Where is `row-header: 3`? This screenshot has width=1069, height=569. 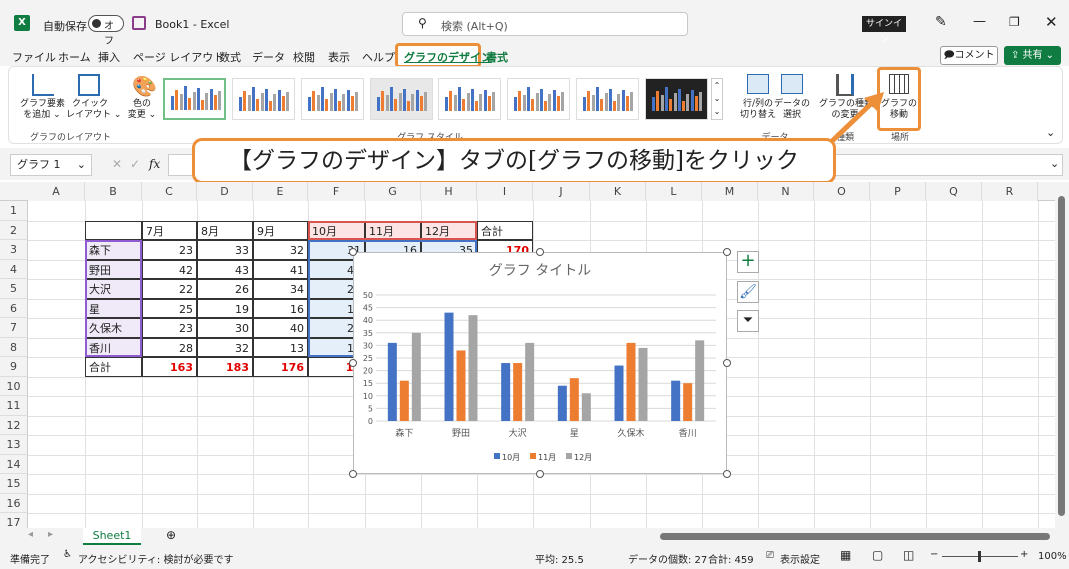
row-header: 3 is located at coordinates (14, 250).